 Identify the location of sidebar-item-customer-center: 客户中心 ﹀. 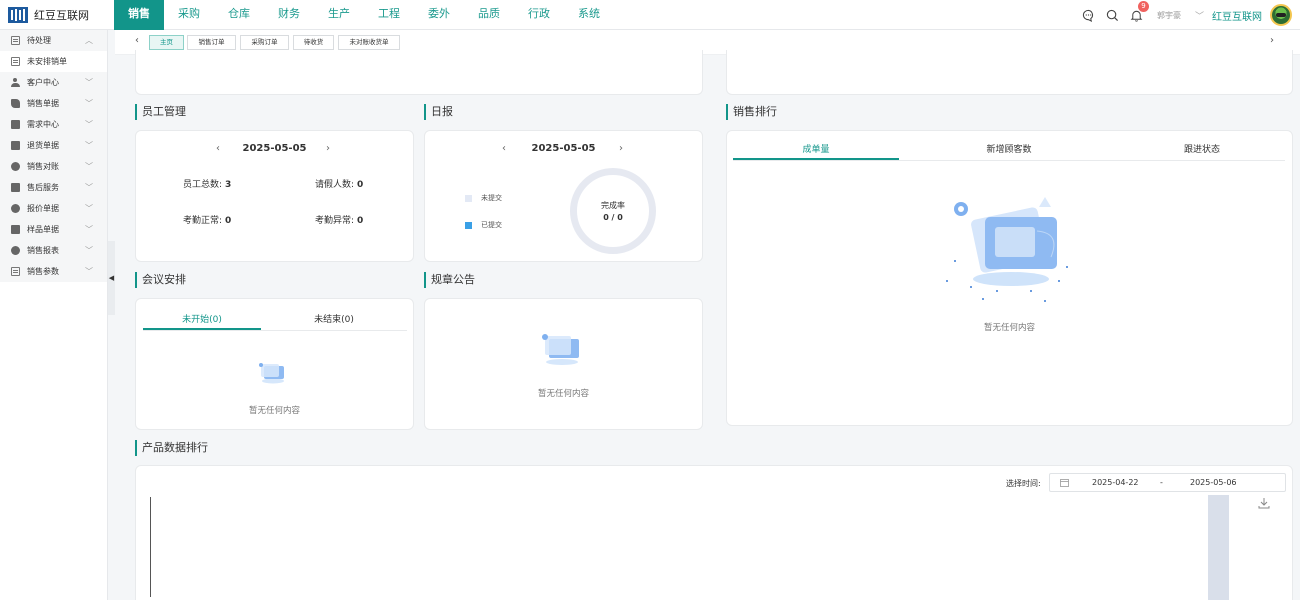
(53, 82).